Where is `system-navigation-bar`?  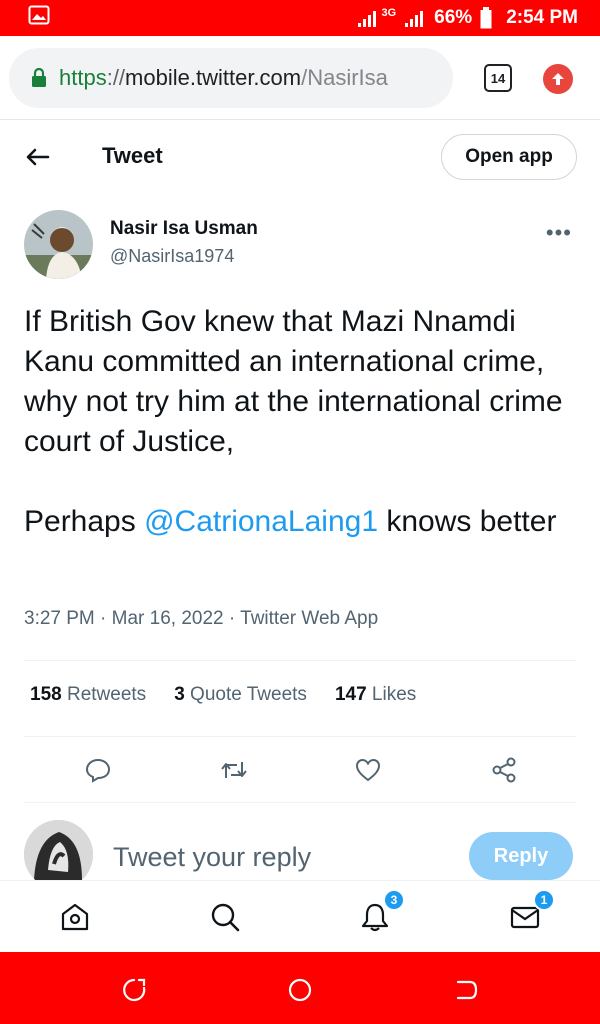
system-navigation-bar is located at coordinates (300, 988).